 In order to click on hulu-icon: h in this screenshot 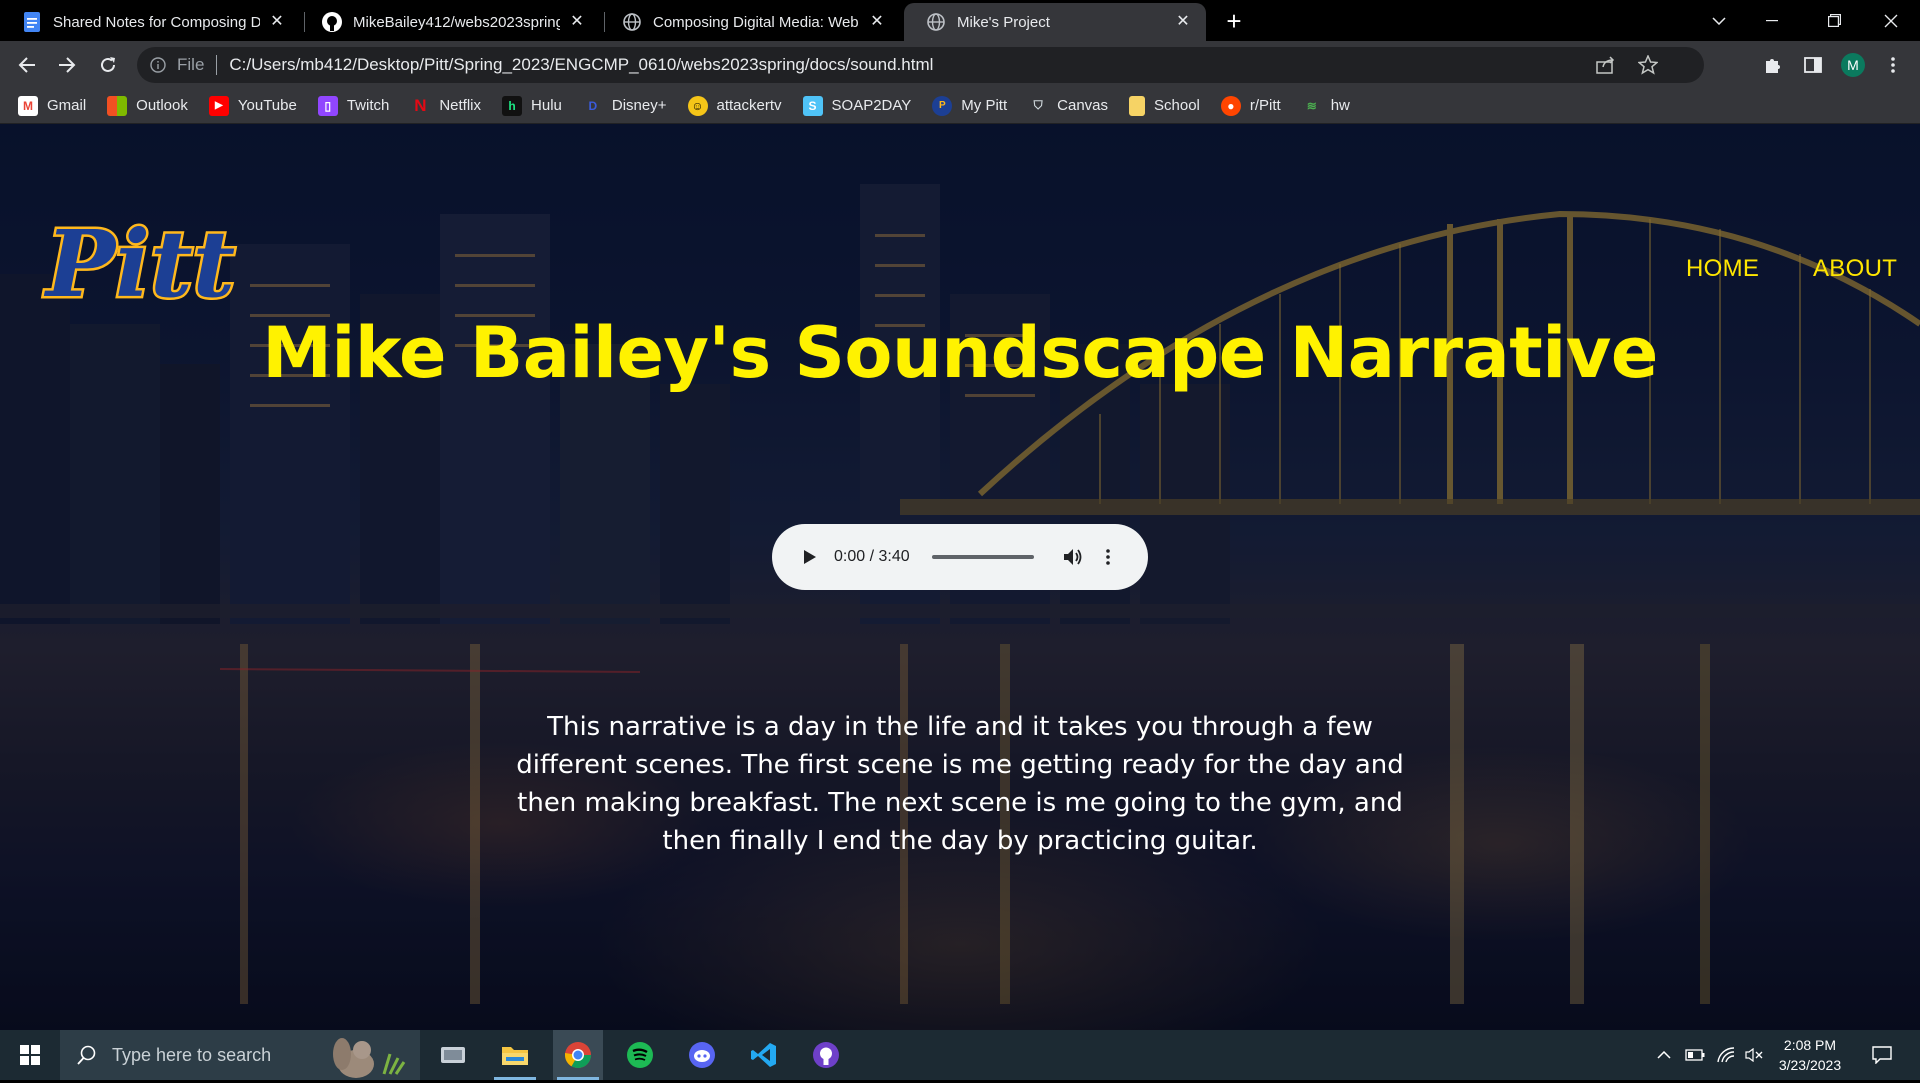, I will do `click(512, 105)`.